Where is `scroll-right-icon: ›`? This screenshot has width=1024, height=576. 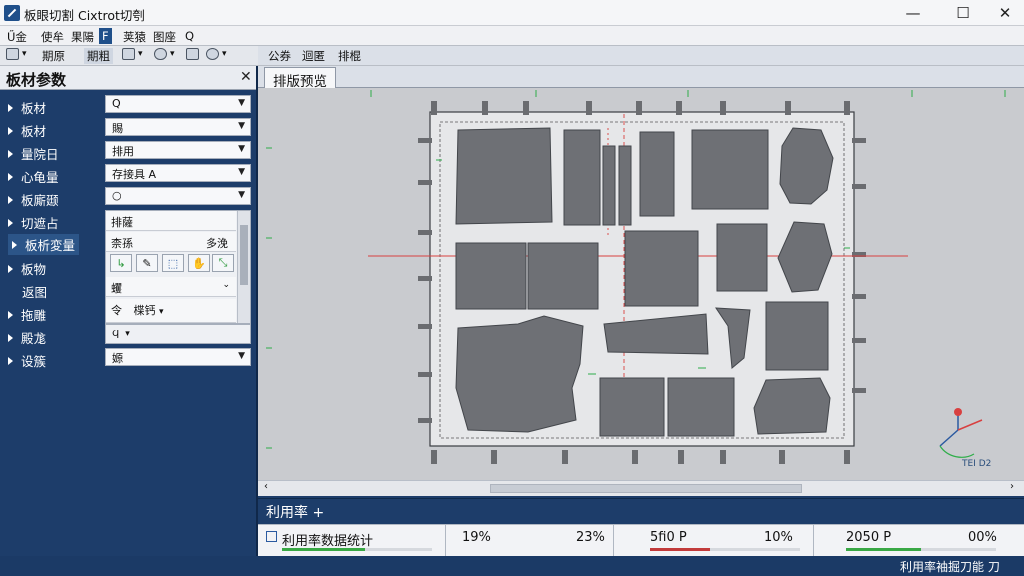
scroll-right-icon: › is located at coordinates (1012, 486).